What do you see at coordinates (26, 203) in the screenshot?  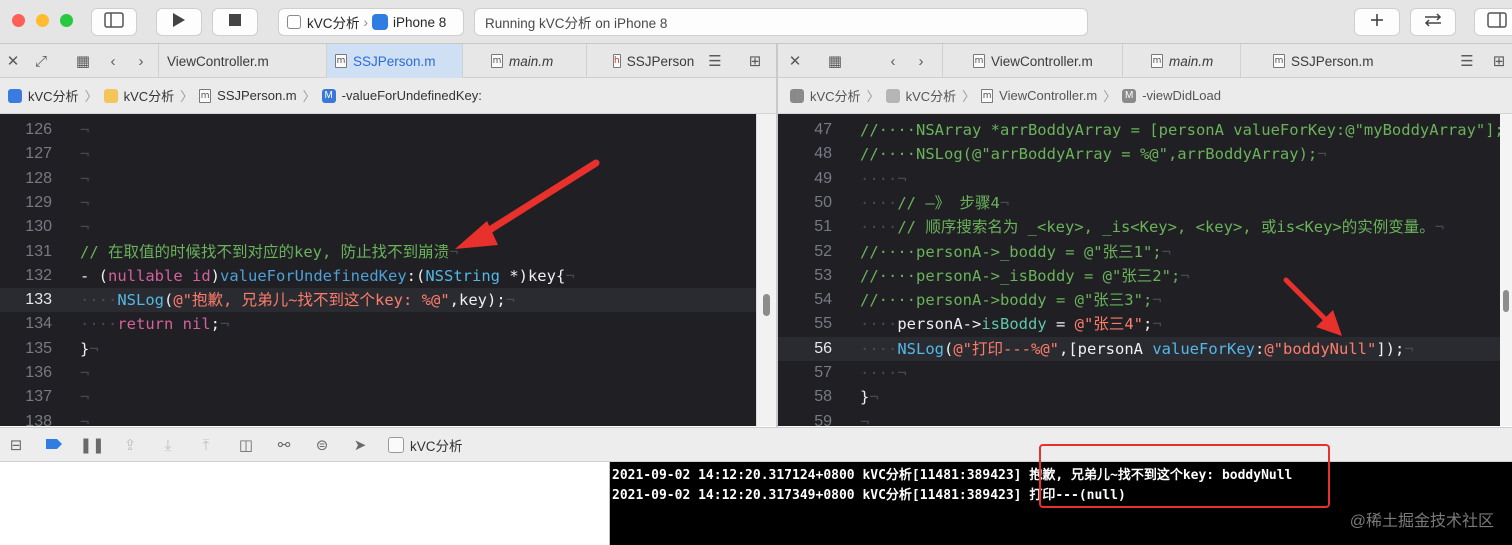 I see `line-number: 129` at bounding box center [26, 203].